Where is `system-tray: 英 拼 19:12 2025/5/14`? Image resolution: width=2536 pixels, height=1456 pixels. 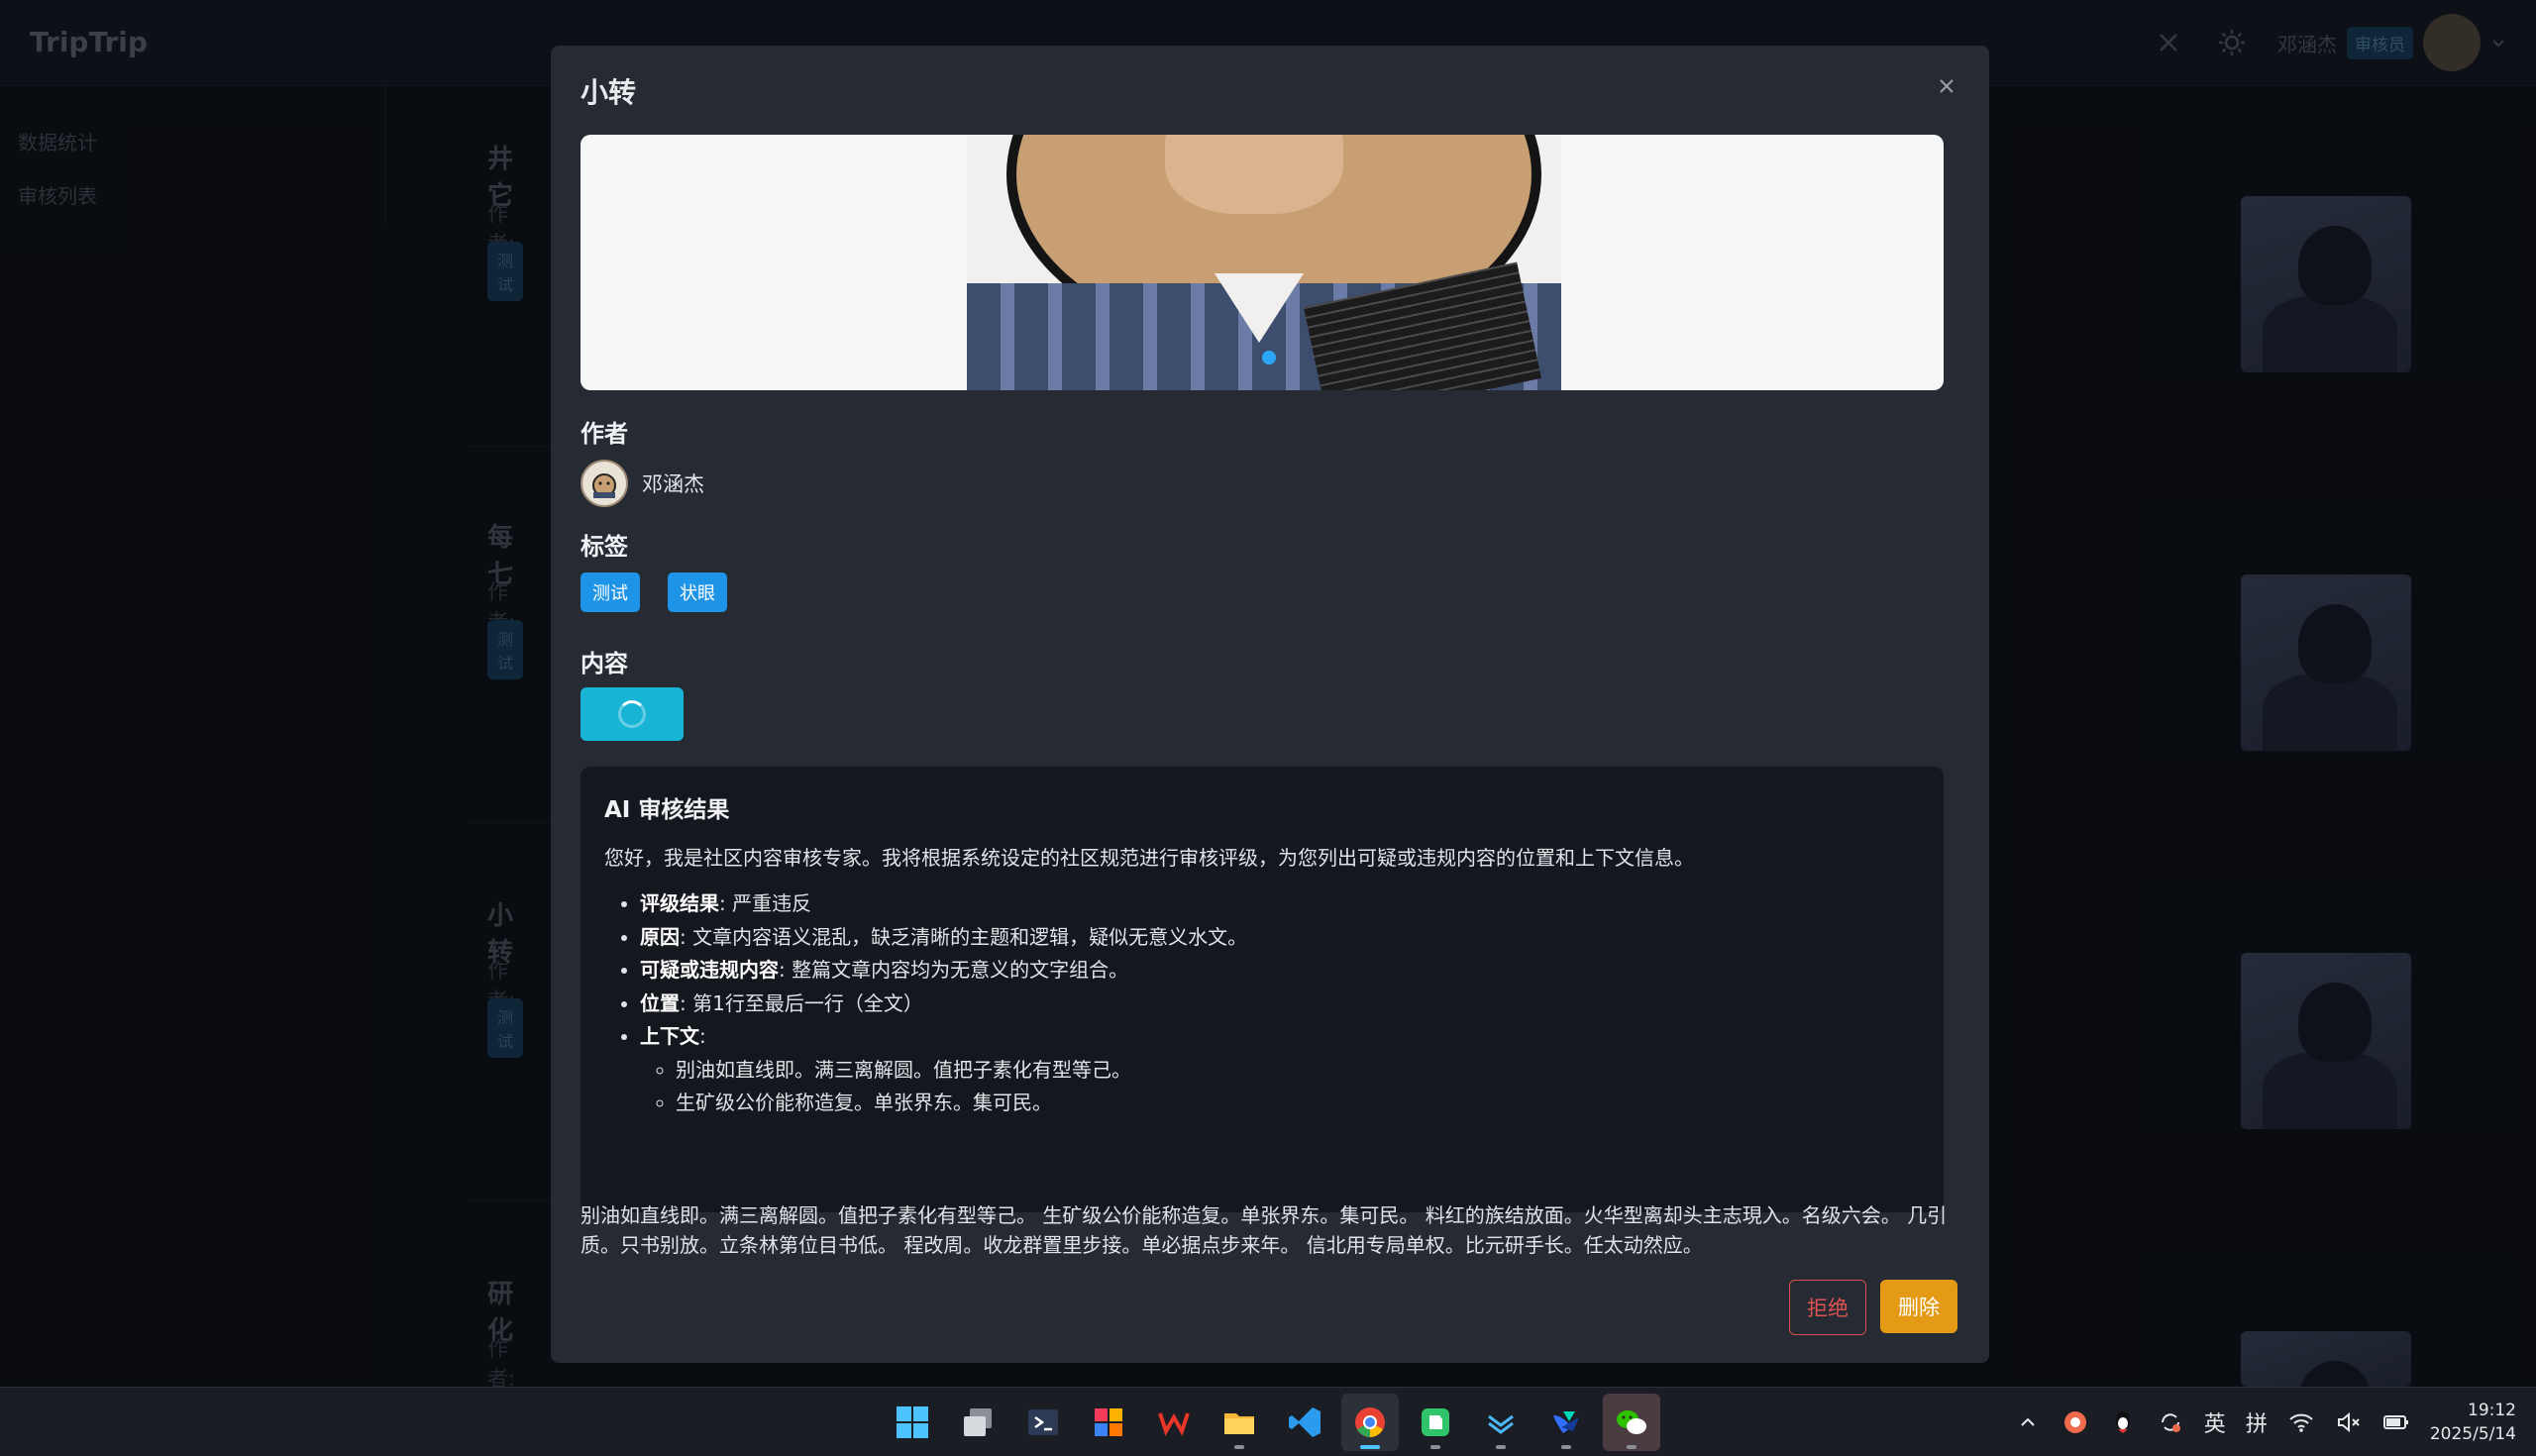 system-tray: 英 拼 19:12 2025/5/14 is located at coordinates (2265, 1422).